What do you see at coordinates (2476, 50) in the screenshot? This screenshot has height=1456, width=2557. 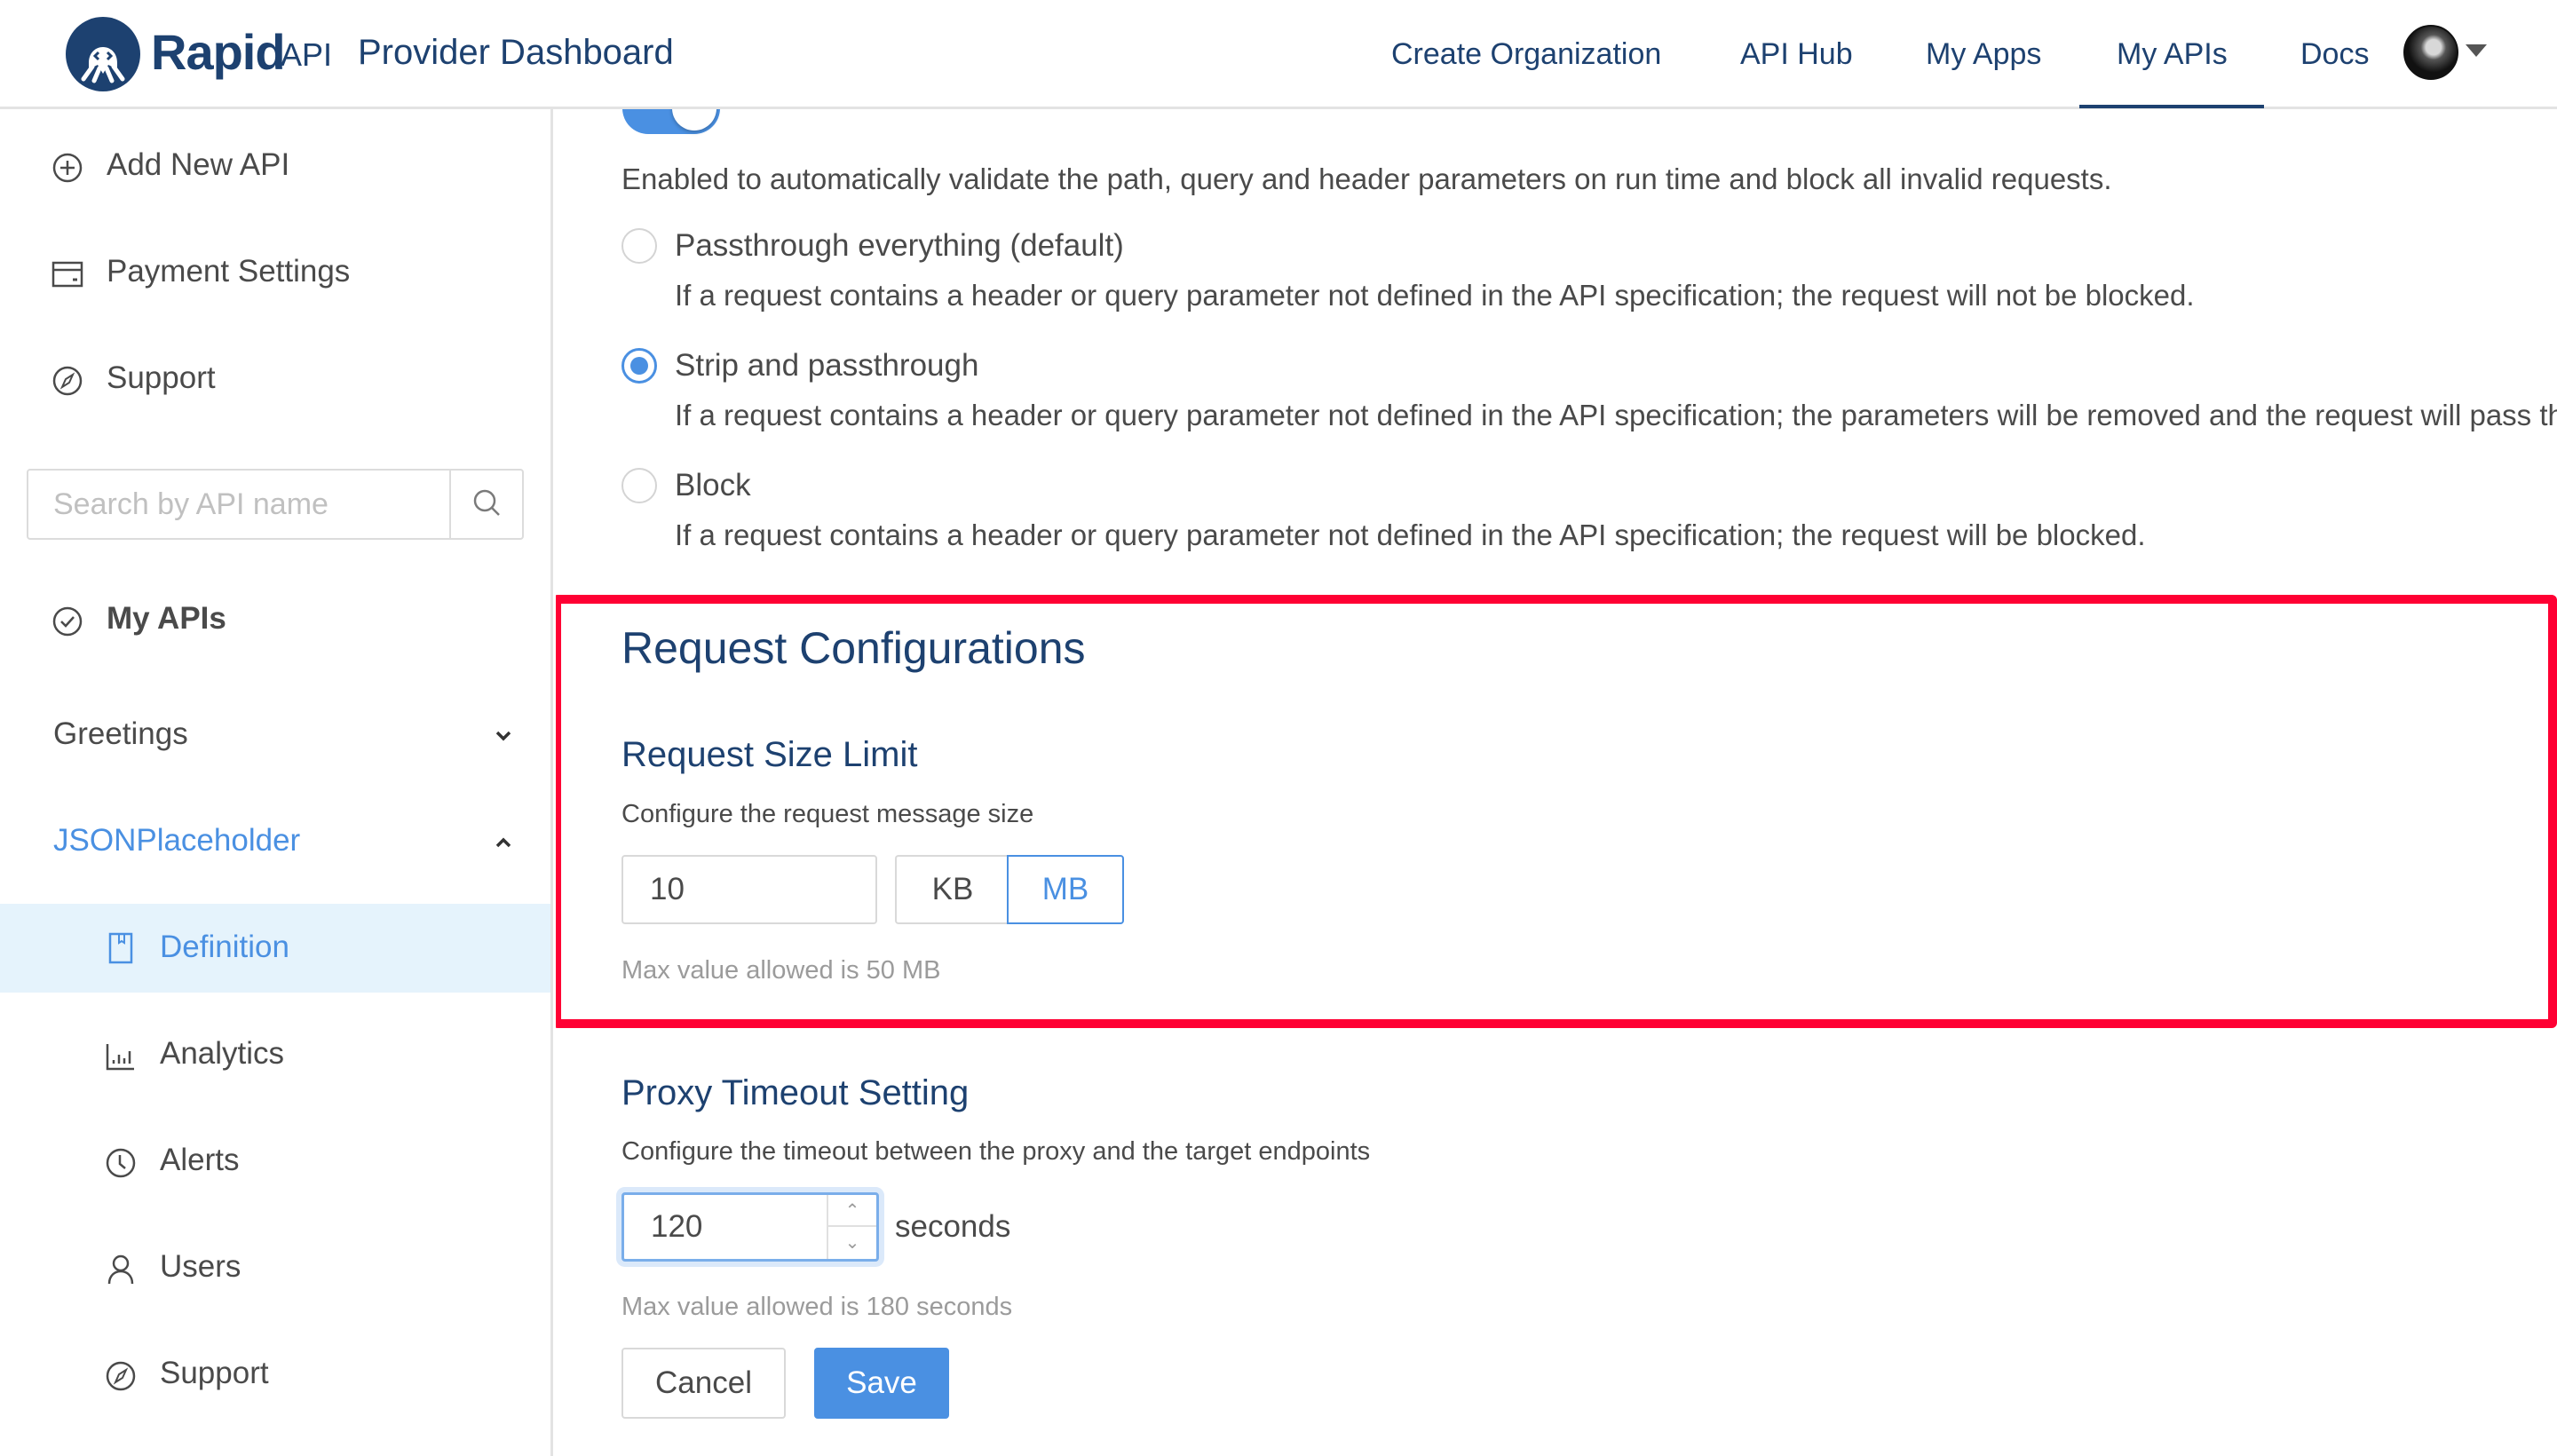 I see `caret-down-icon` at bounding box center [2476, 50].